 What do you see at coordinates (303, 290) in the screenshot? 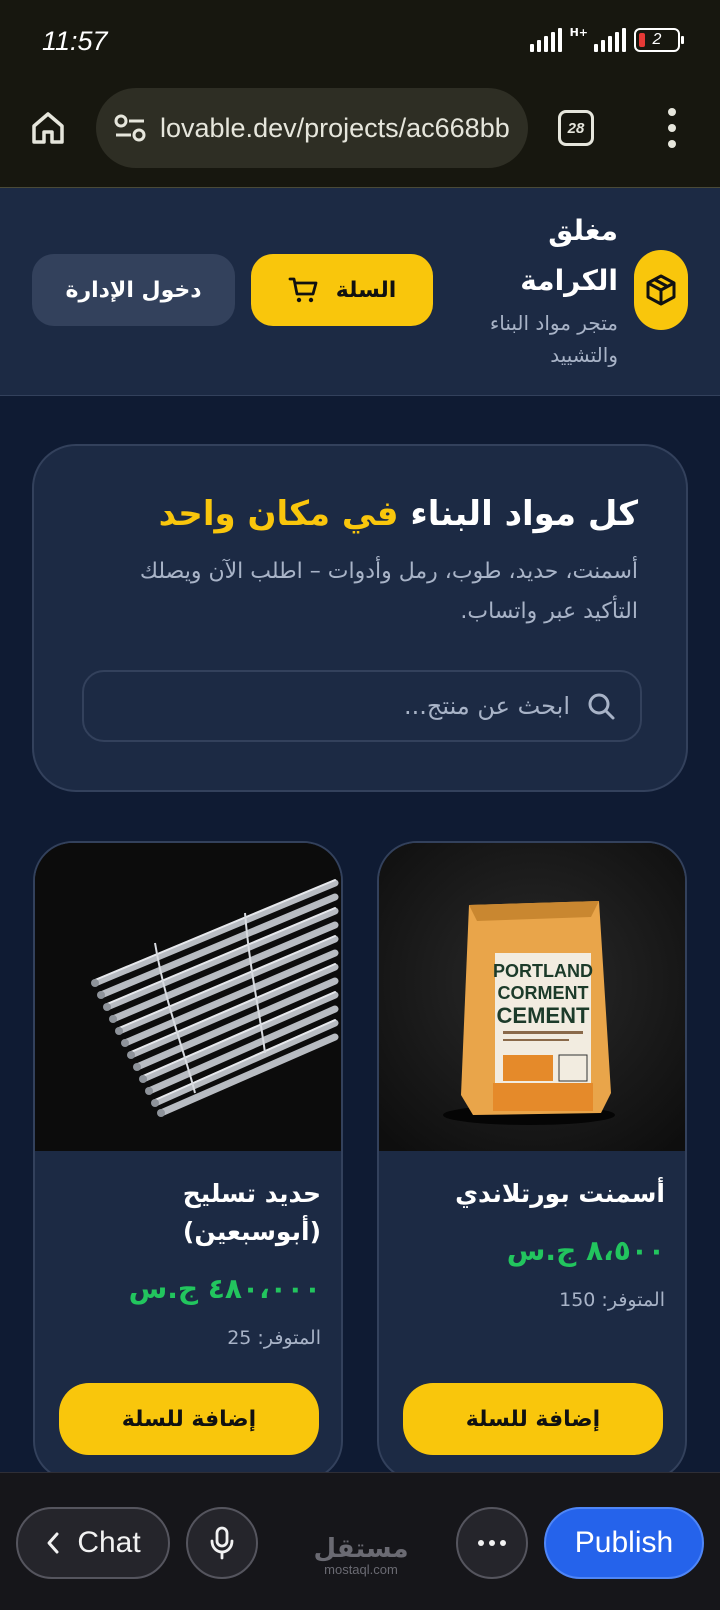
I see `cart-icon` at bounding box center [303, 290].